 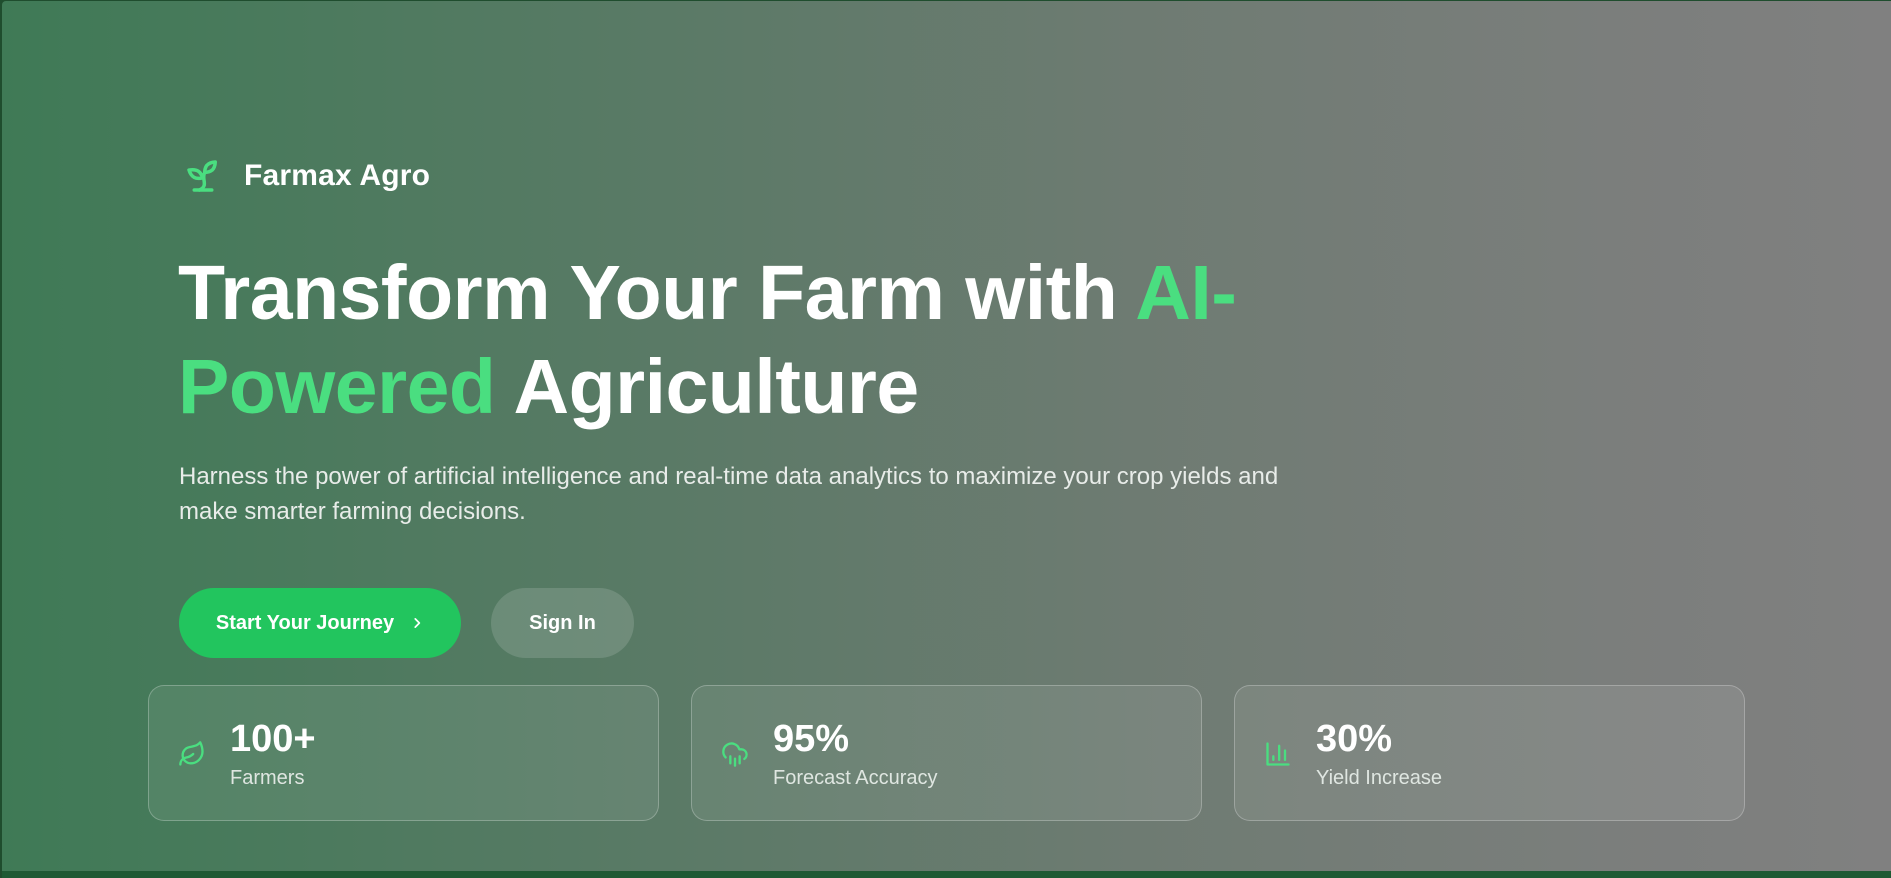 What do you see at coordinates (946, 753) in the screenshot?
I see `stat-card-forecast: 95% Forecast Accuracy` at bounding box center [946, 753].